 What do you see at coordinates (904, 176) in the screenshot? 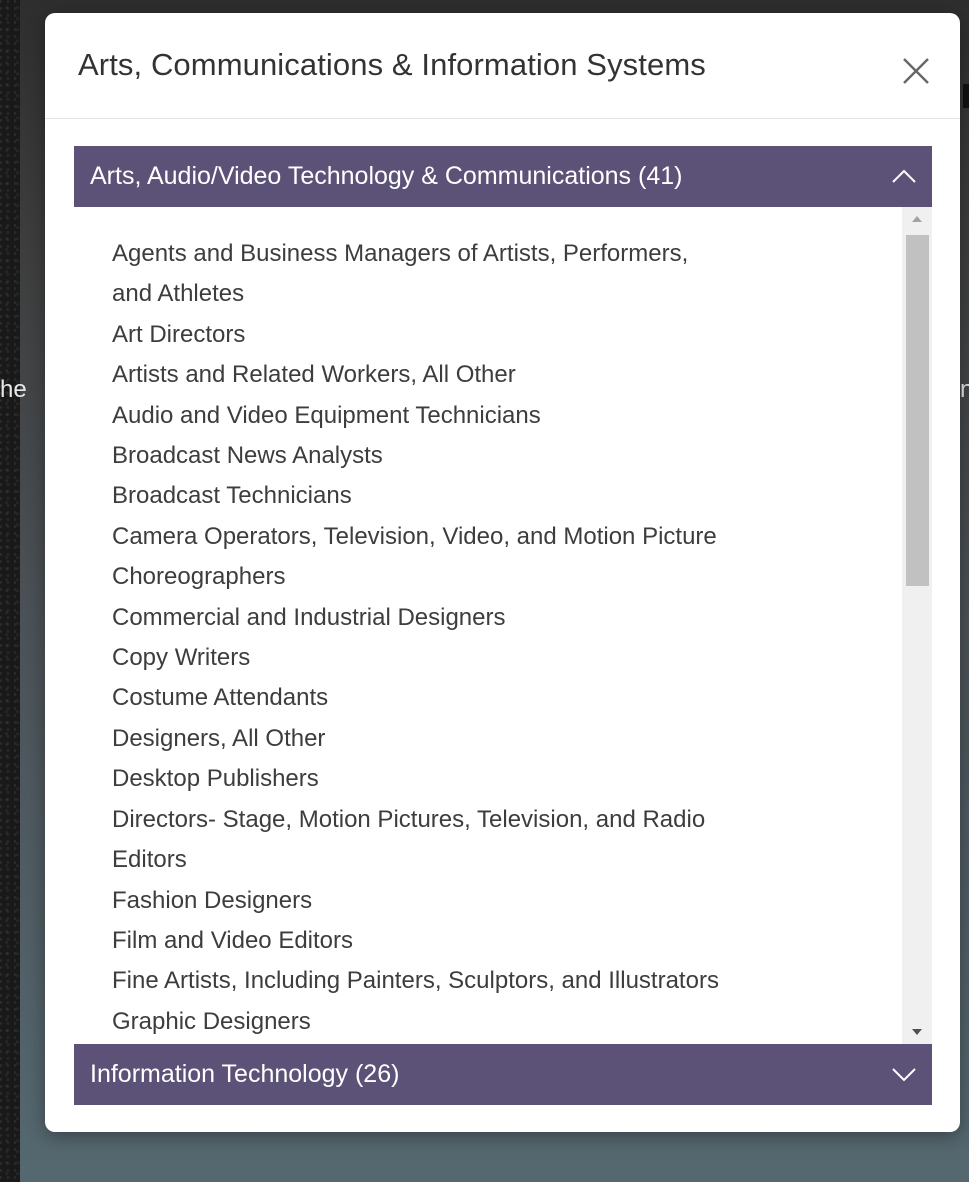
I see `chevron-up-icon` at bounding box center [904, 176].